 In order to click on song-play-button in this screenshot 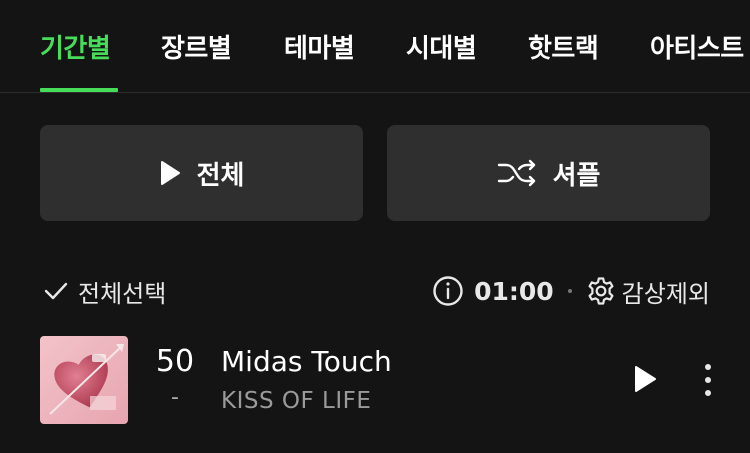, I will do `click(645, 379)`.